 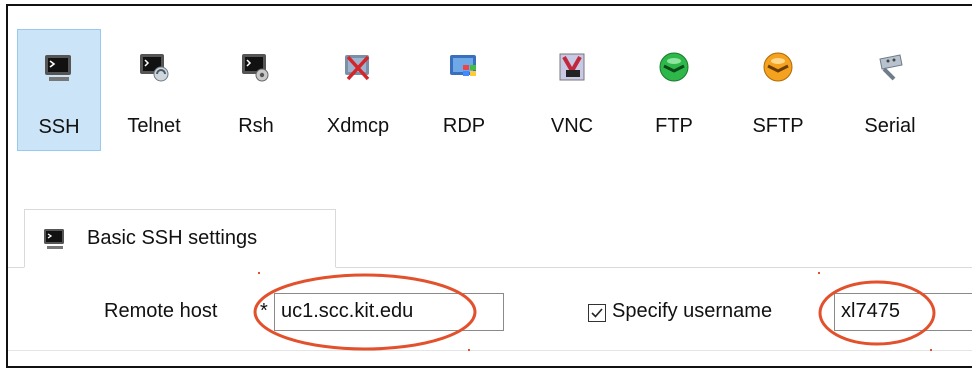 What do you see at coordinates (778, 90) in the screenshot?
I see `protocol-sftp-button: SFTP` at bounding box center [778, 90].